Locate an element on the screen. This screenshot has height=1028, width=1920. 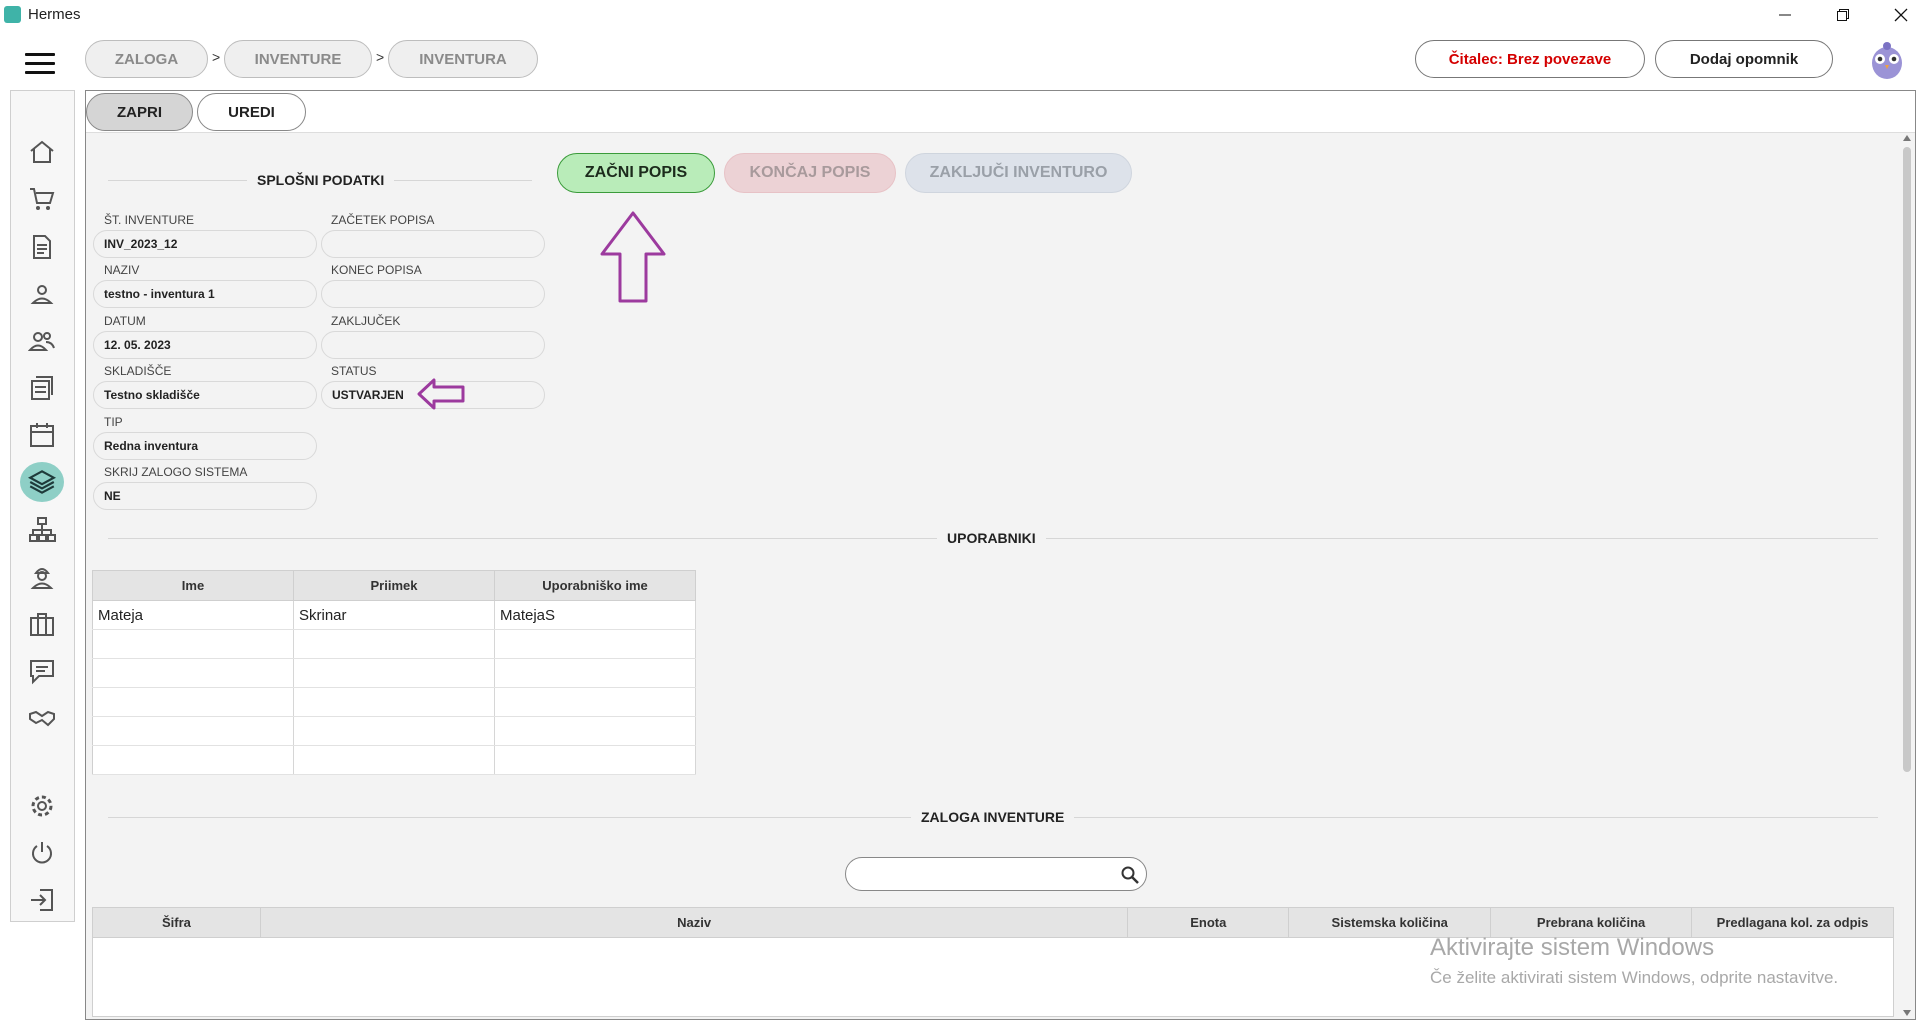
user-avatar is located at coordinates (1887, 59).